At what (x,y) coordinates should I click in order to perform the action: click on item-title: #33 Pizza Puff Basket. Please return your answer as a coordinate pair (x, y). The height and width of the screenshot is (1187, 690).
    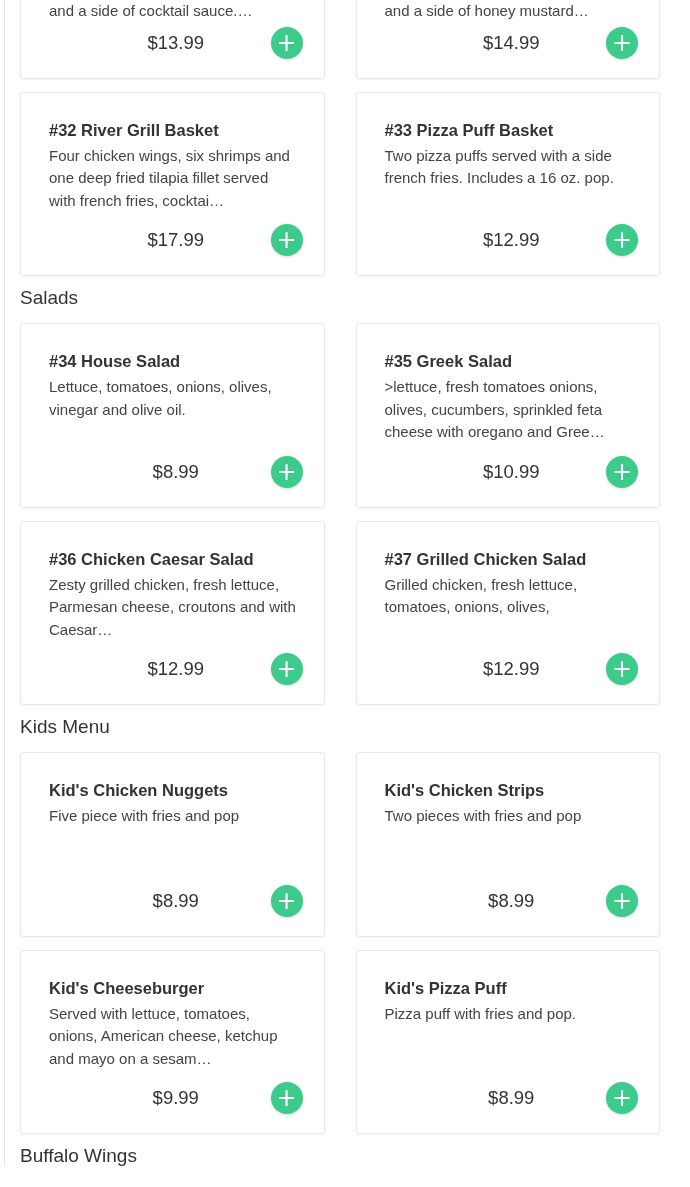
    Looking at the image, I should click on (469, 130).